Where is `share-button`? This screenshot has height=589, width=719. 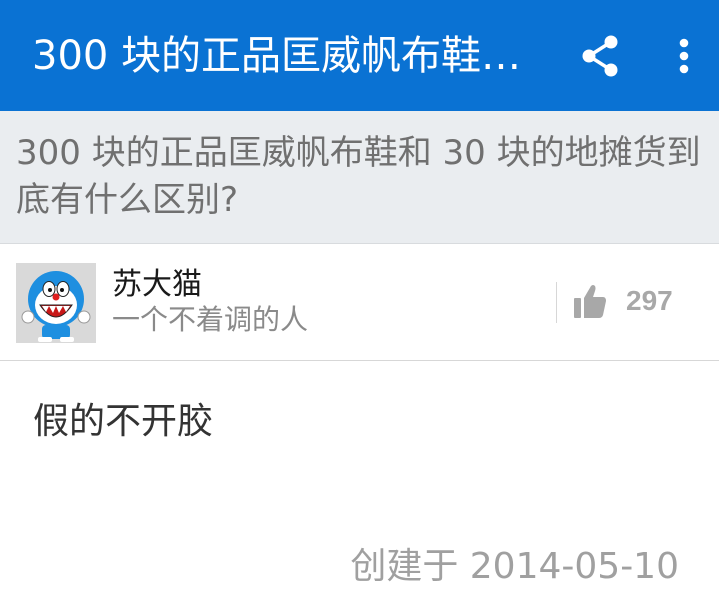
share-button is located at coordinates (600, 56).